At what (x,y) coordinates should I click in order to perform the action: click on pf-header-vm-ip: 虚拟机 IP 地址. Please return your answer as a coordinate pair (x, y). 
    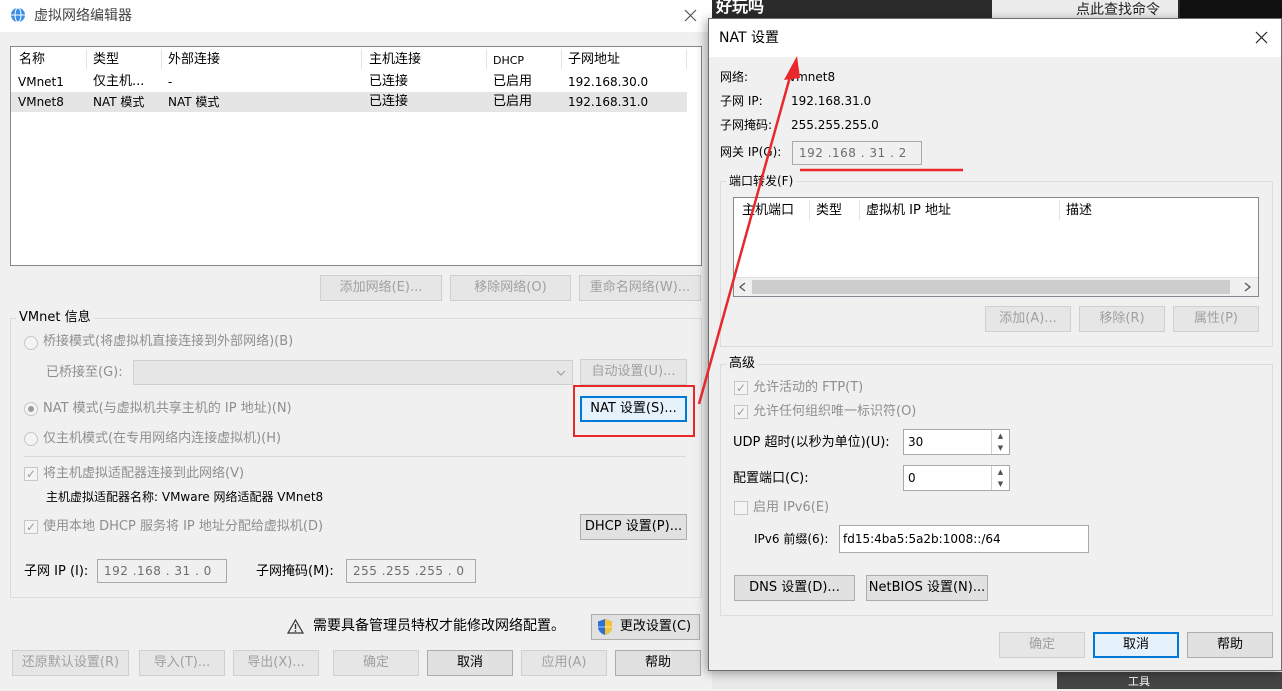
    Looking at the image, I should click on (908, 211).